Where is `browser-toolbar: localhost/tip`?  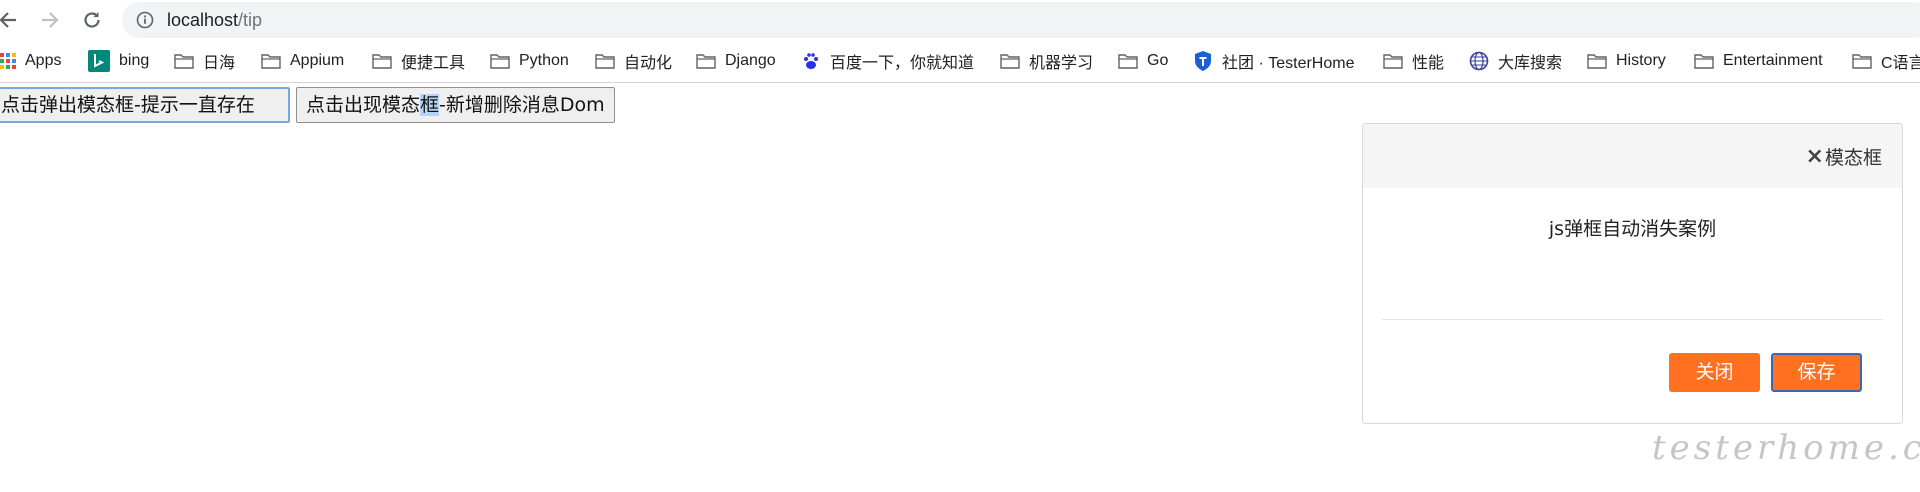 browser-toolbar: localhost/tip is located at coordinates (960, 20).